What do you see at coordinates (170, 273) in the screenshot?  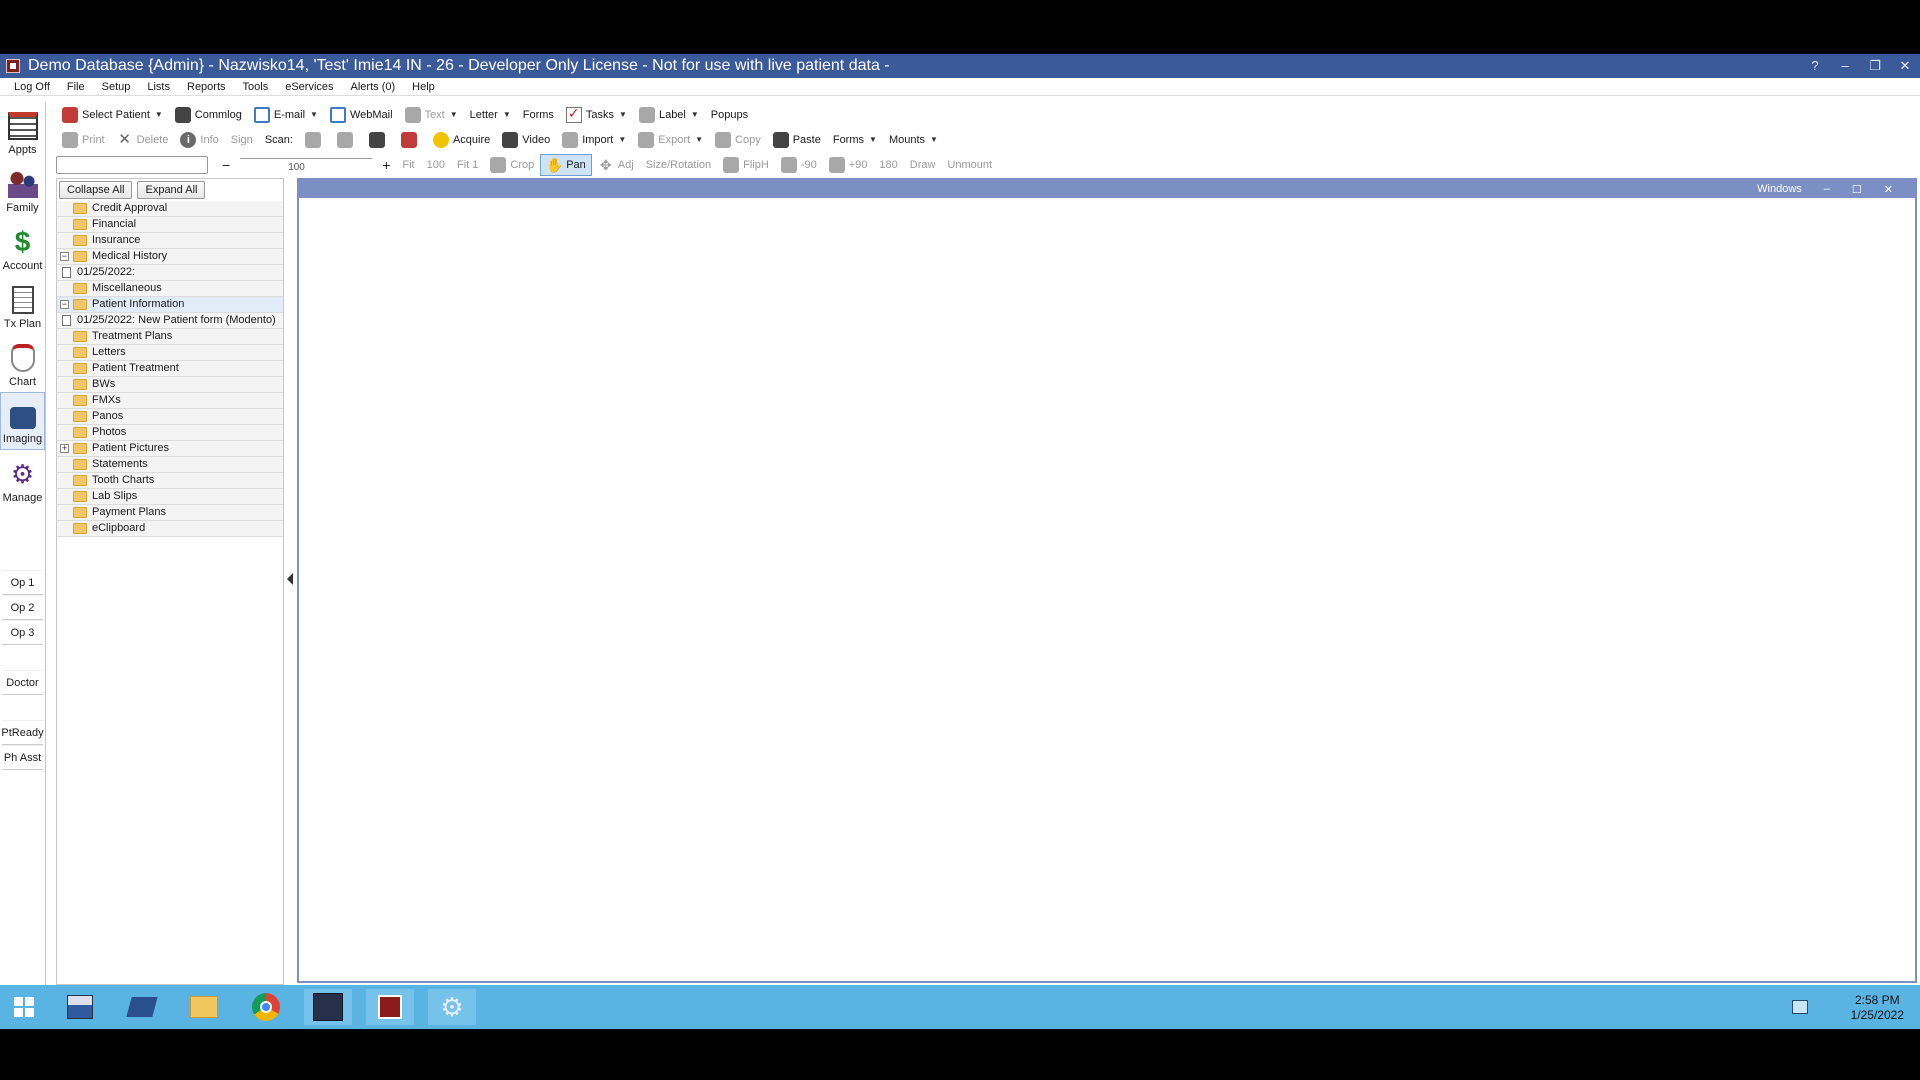 I see `tree-document: 01/25/2022:` at bounding box center [170, 273].